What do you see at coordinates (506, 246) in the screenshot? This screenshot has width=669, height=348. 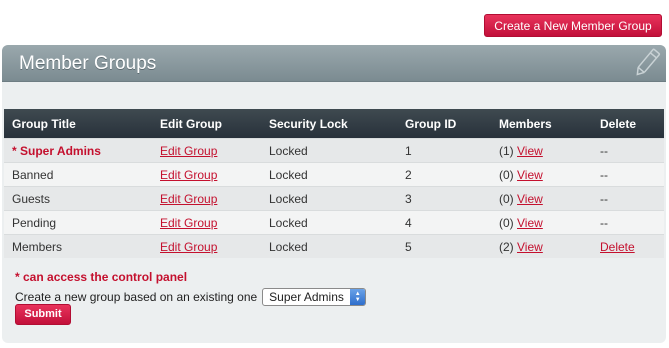 I see `member-count: (2)` at bounding box center [506, 246].